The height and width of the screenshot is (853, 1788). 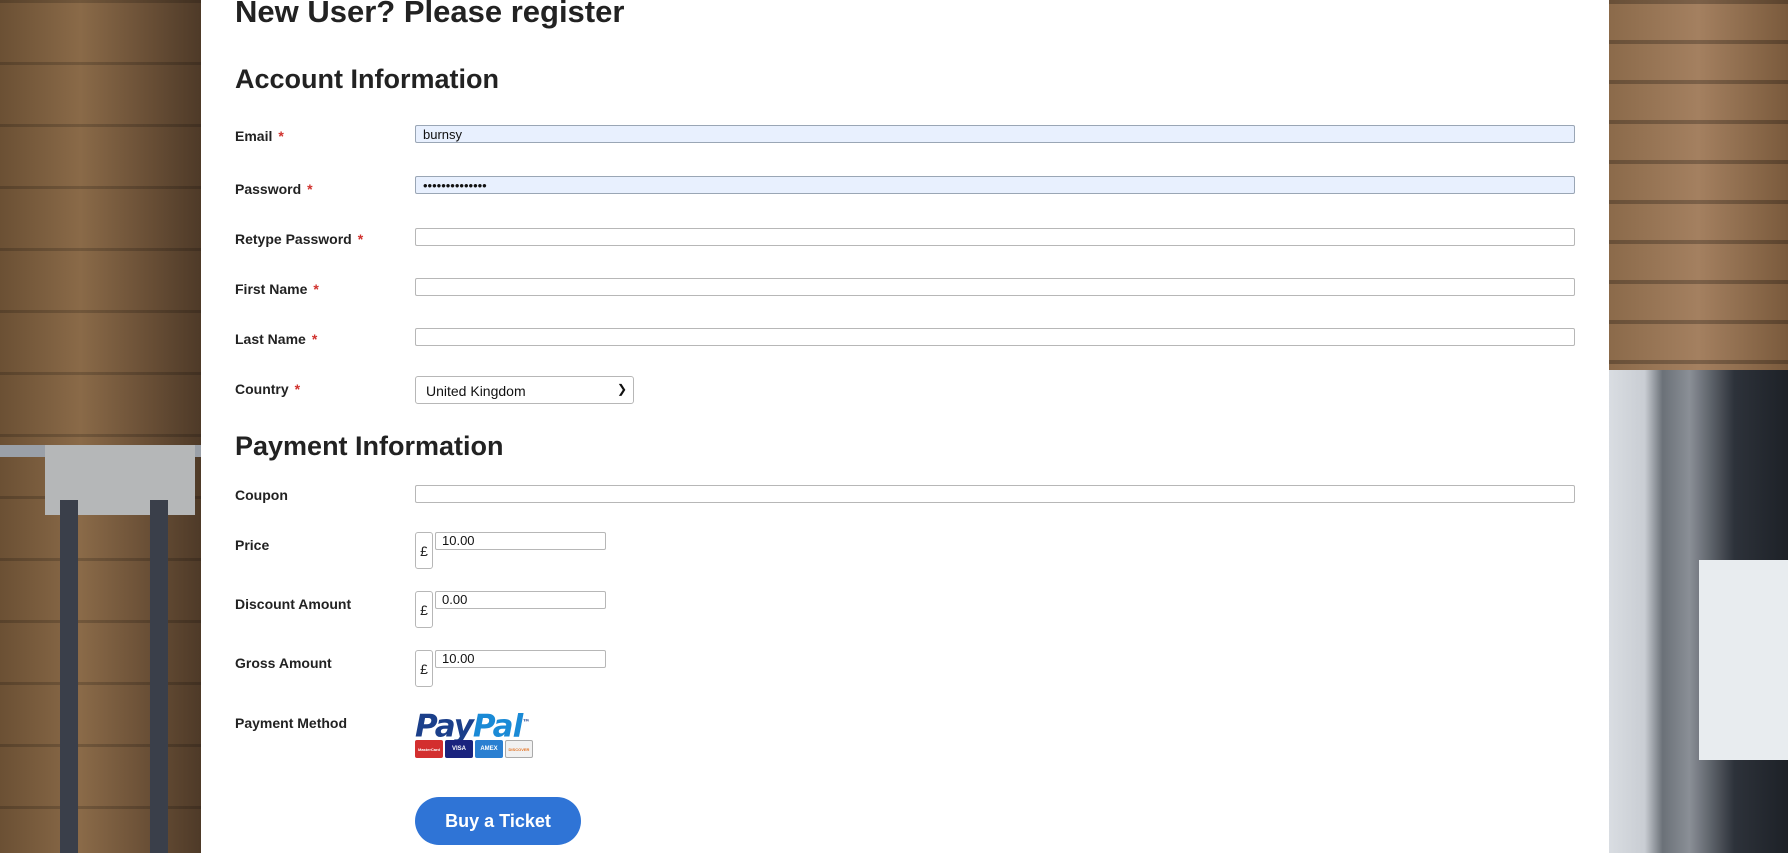 I want to click on first-name-label: First Name *, so click(x=277, y=289).